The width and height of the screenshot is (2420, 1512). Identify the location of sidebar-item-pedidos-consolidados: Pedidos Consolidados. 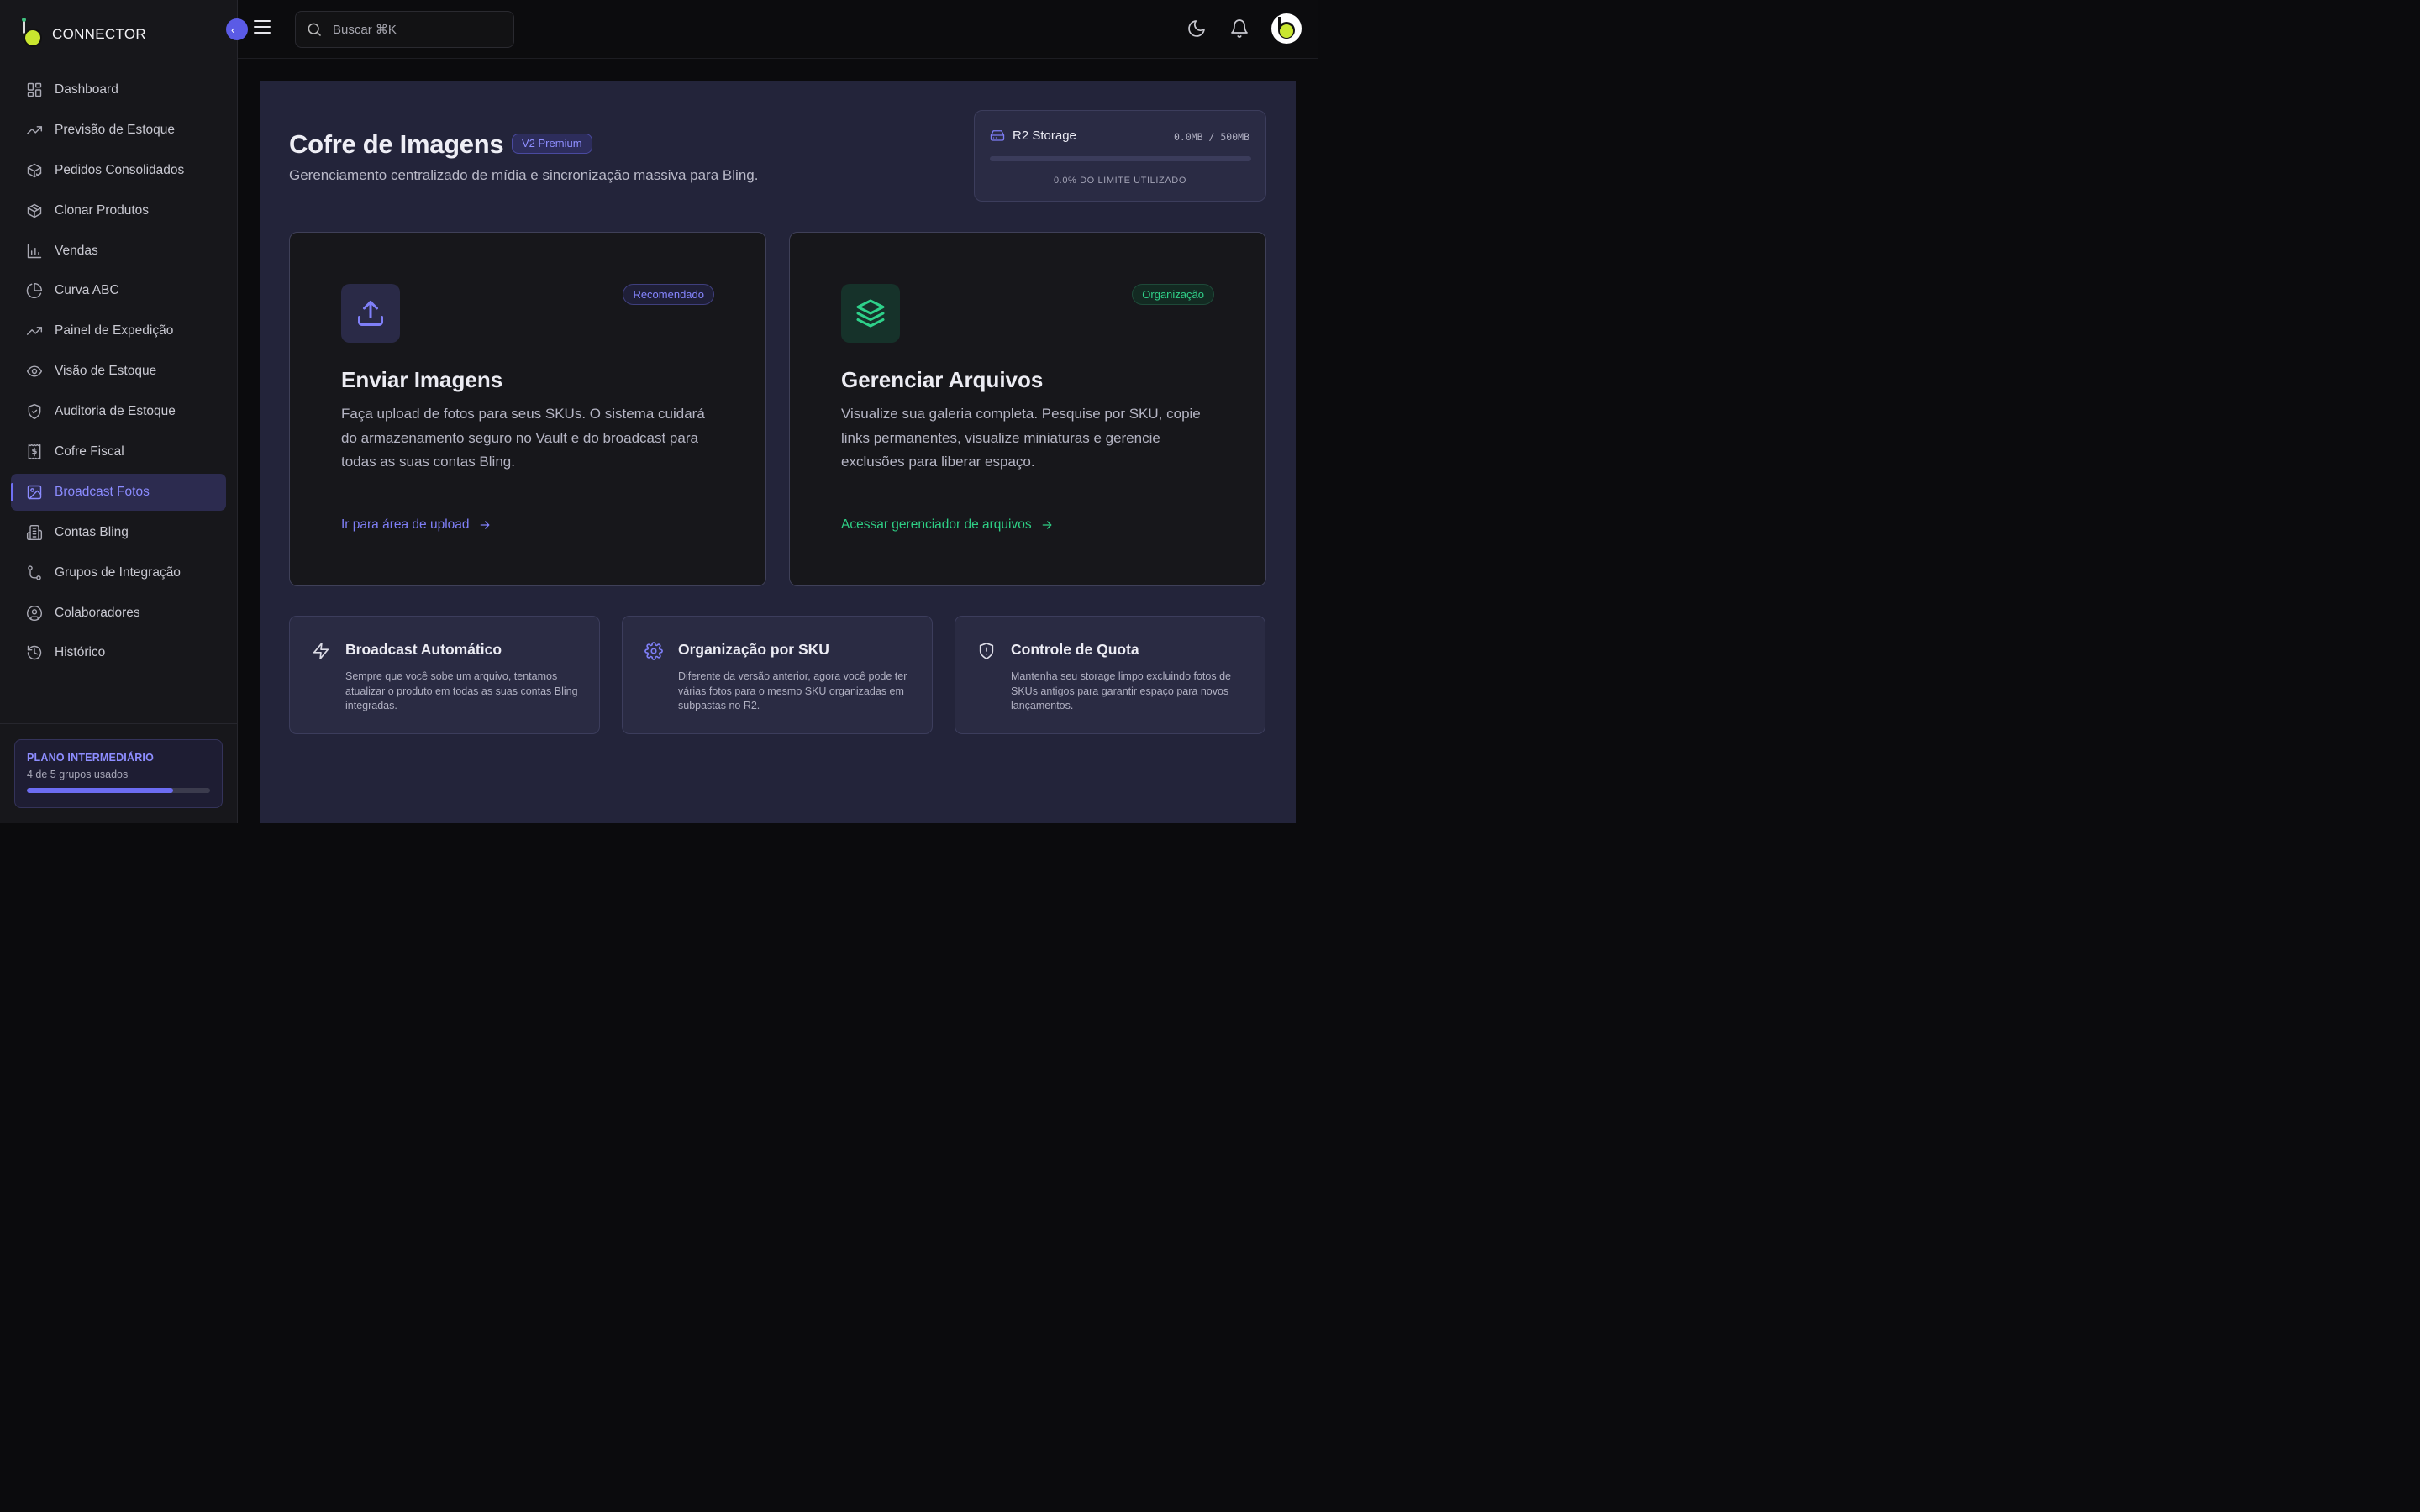
(118, 170).